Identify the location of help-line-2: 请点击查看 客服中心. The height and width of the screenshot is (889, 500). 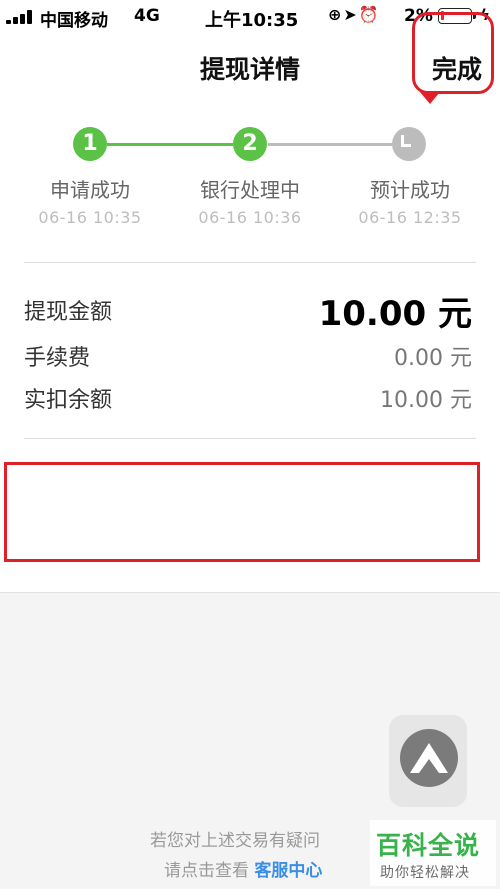
(243, 868).